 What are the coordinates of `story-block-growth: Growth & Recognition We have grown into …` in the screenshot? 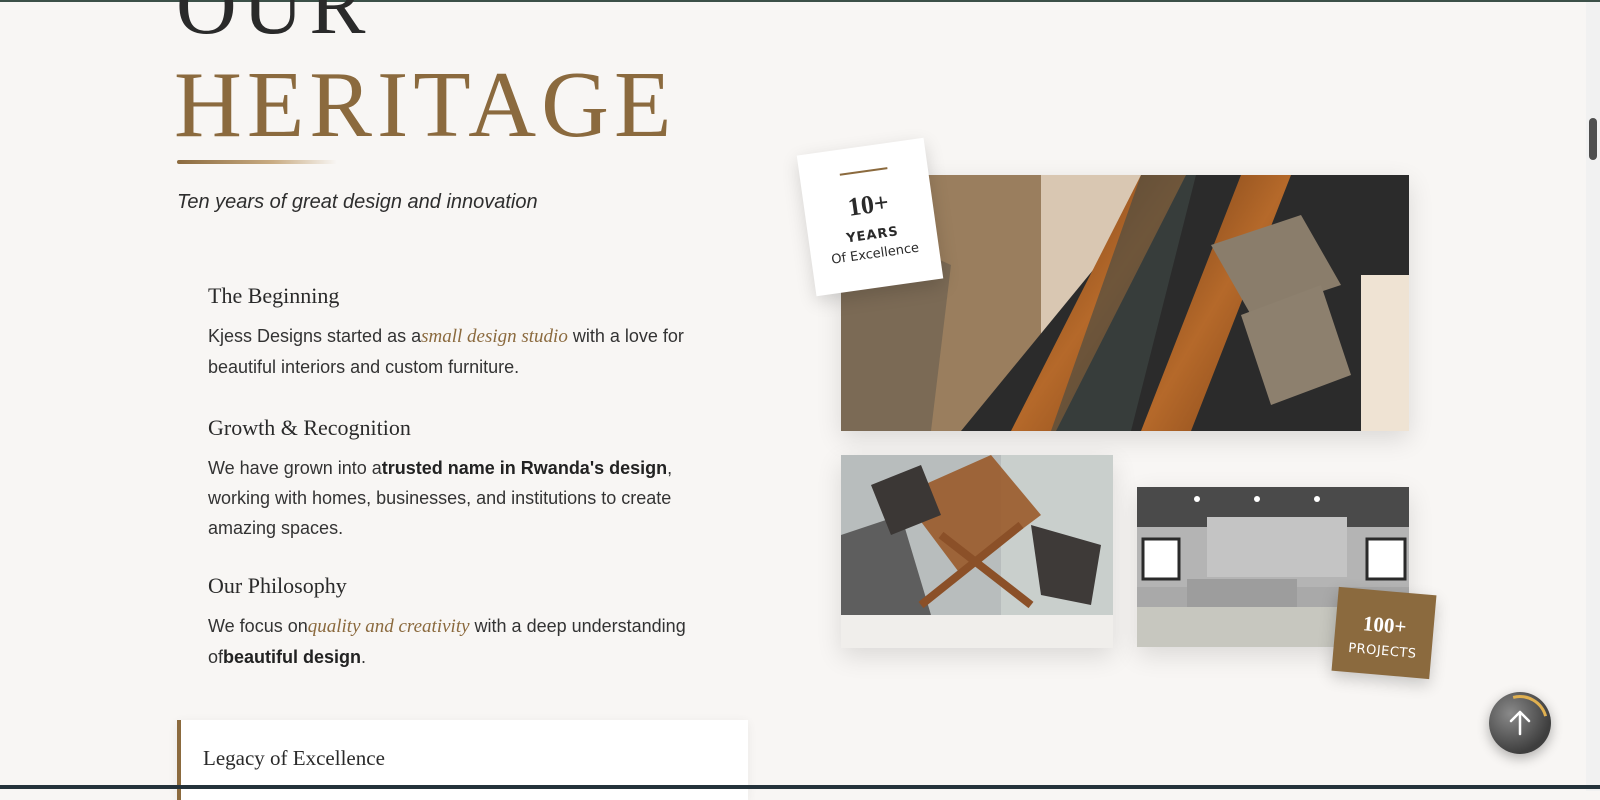 It's located at (468, 479).